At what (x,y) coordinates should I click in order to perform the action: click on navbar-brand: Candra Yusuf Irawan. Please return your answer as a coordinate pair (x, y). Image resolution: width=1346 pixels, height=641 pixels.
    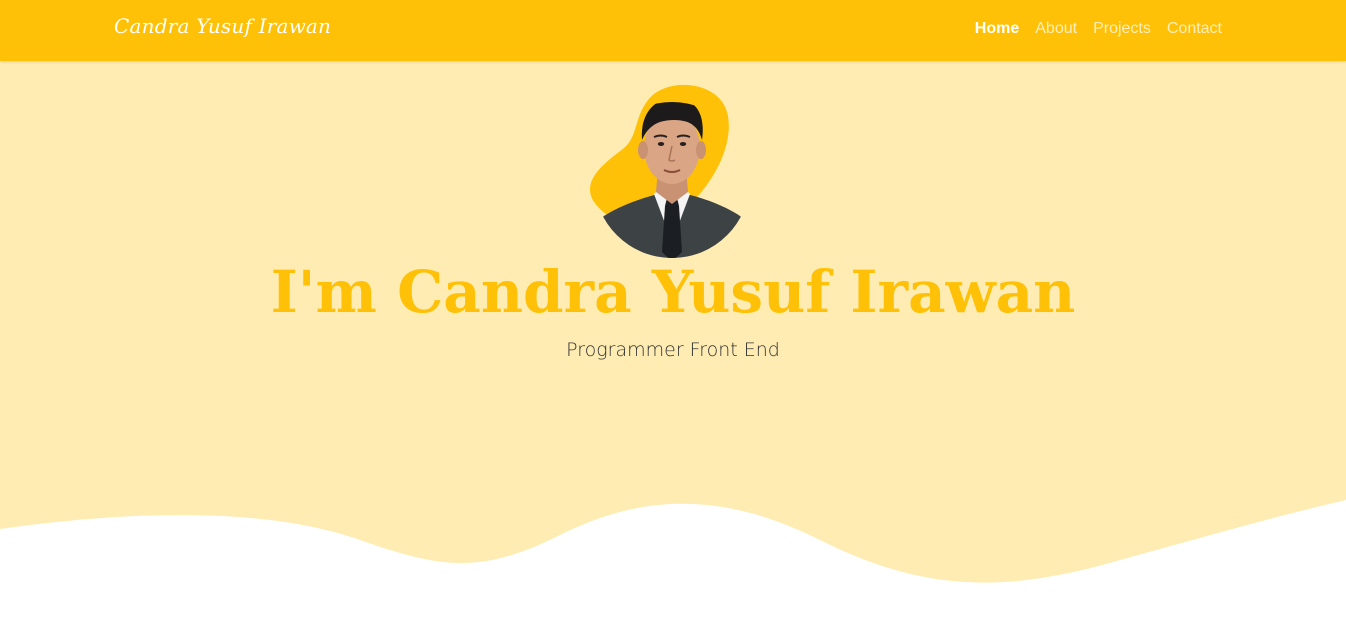
    Looking at the image, I should click on (222, 26).